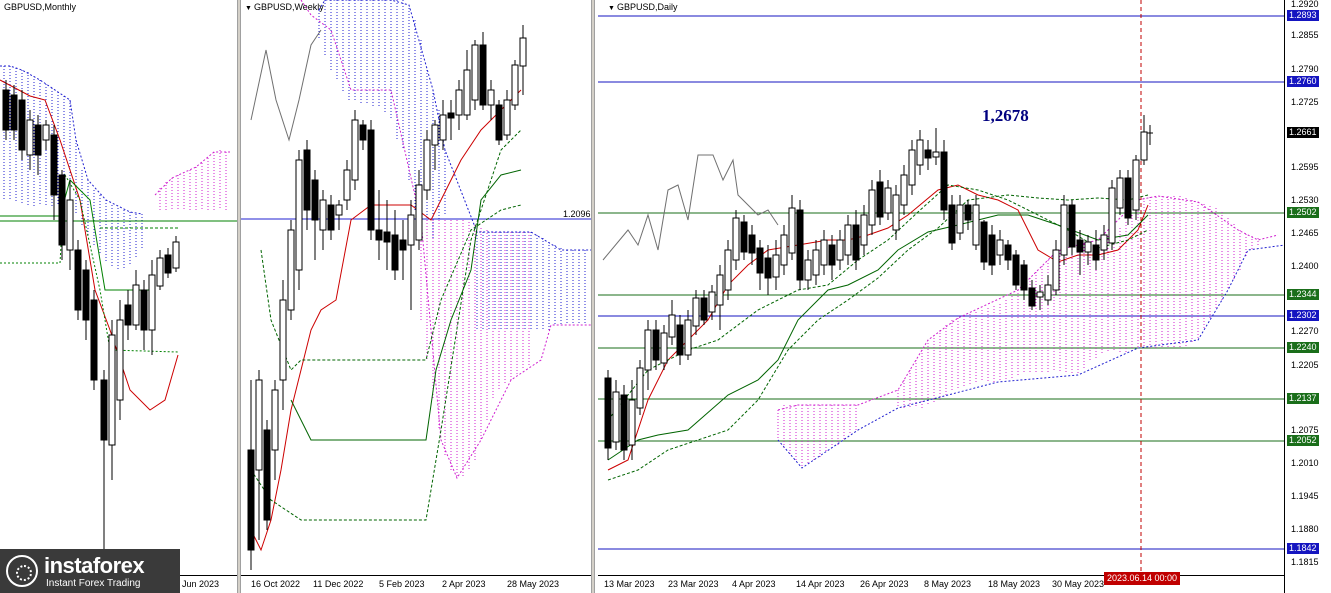 Image resolution: width=1331 pixels, height=593 pixels. Describe the element at coordinates (1005, 115) in the screenshot. I see `price-annotation: 1,2678` at that location.